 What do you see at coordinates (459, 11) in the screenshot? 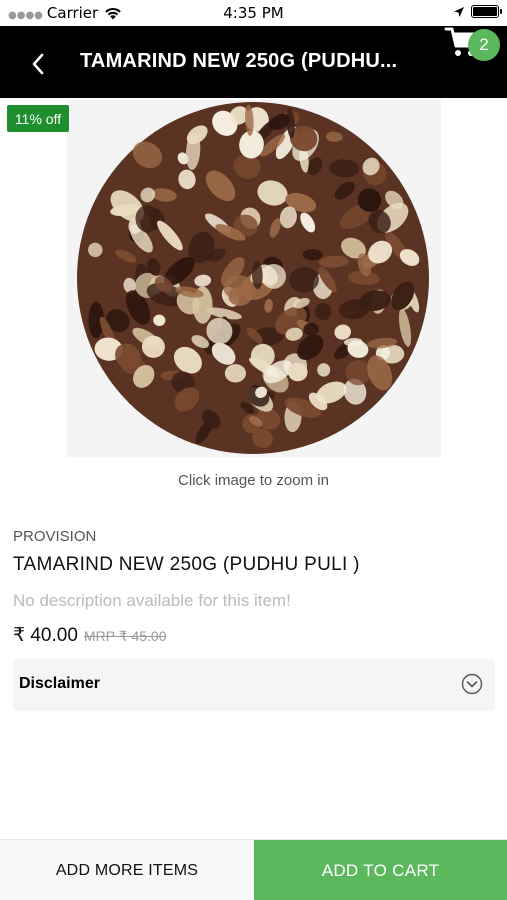
I see `location-arrow-icon` at bounding box center [459, 11].